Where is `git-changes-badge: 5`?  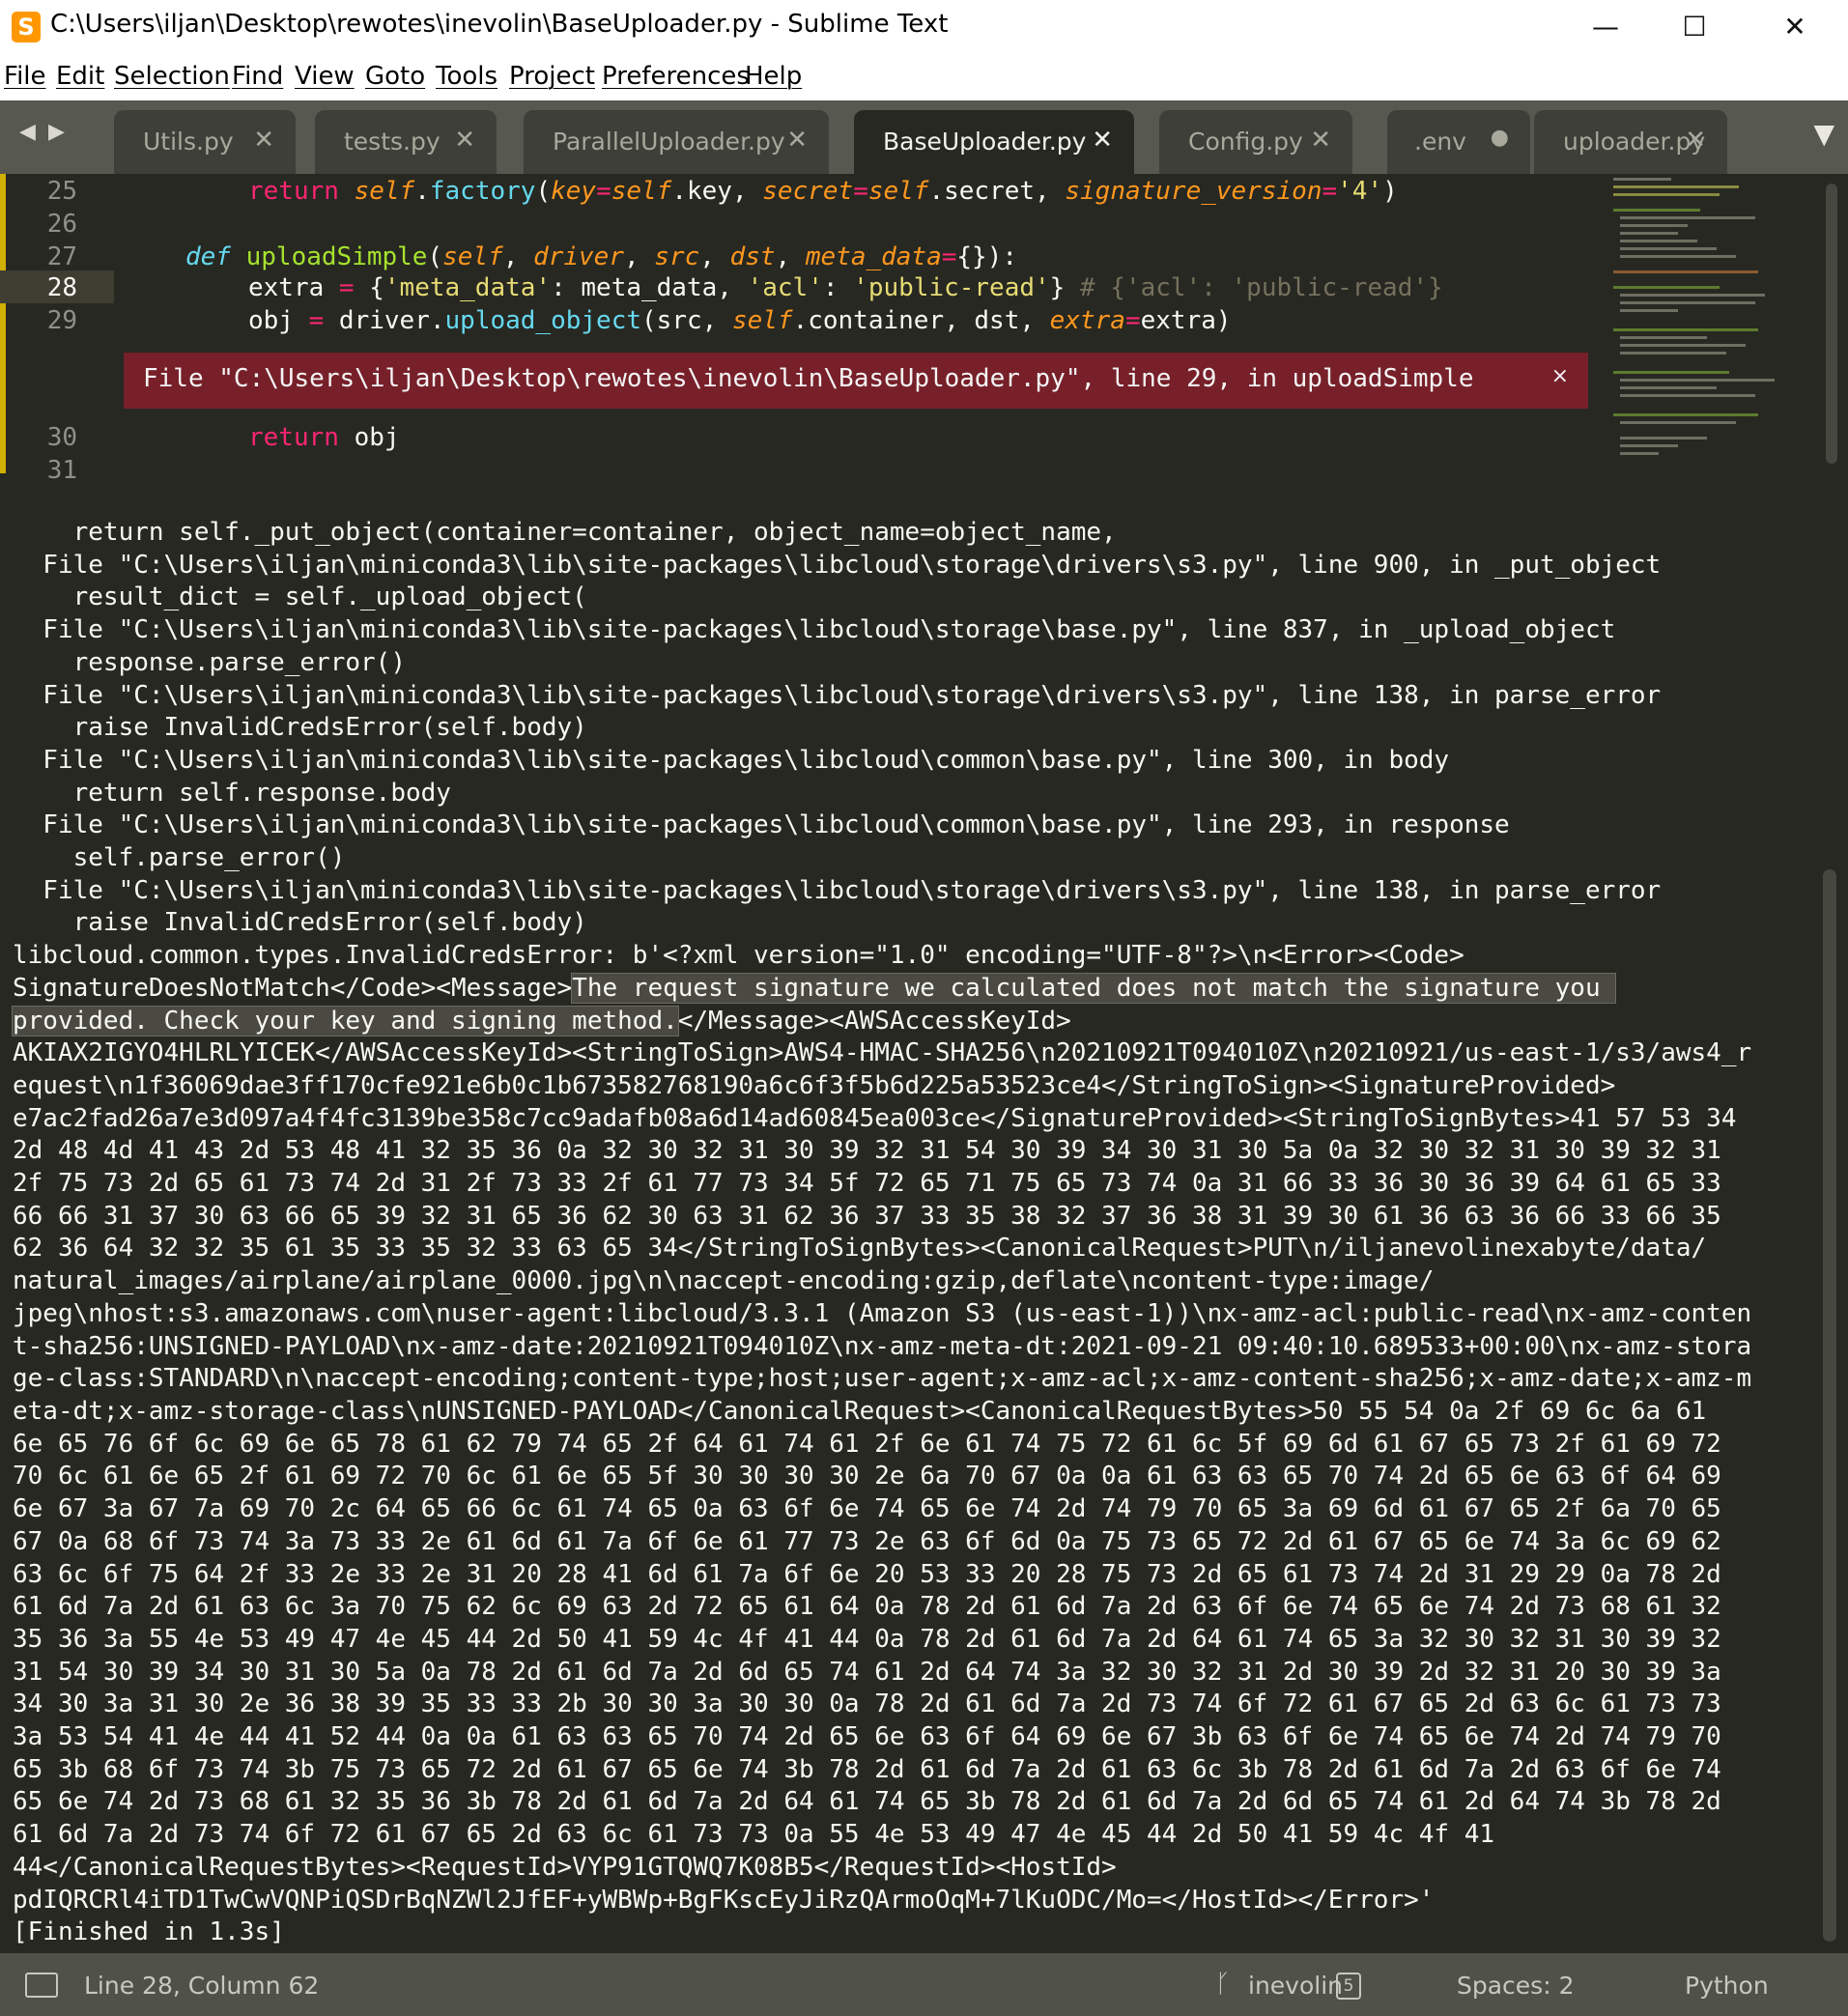 git-changes-badge: 5 is located at coordinates (1348, 1986).